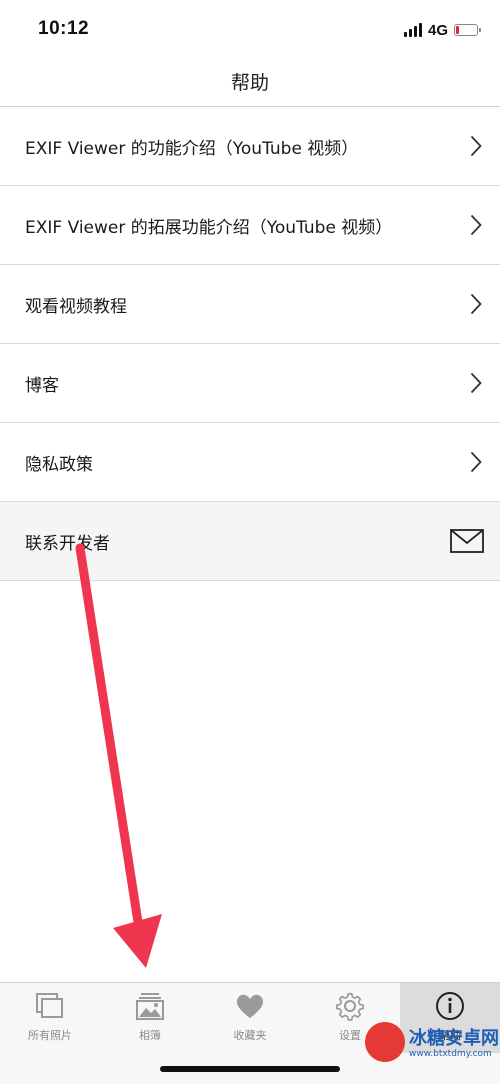 Image resolution: width=500 pixels, height=1084 pixels. Describe the element at coordinates (450, 1006) in the screenshot. I see `info-icon` at that location.